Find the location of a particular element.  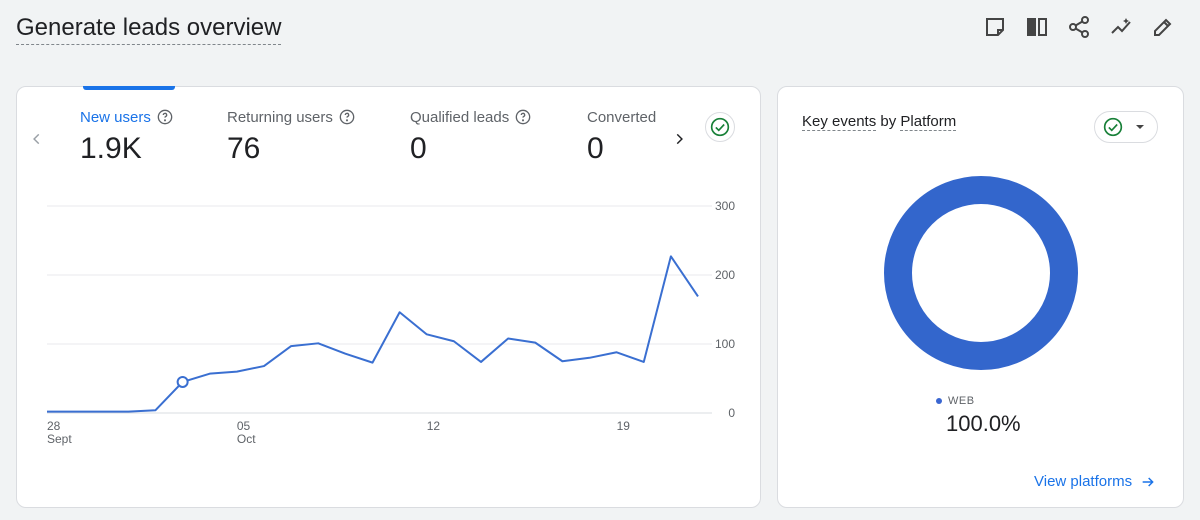

toolbar is located at coordinates (1079, 27).